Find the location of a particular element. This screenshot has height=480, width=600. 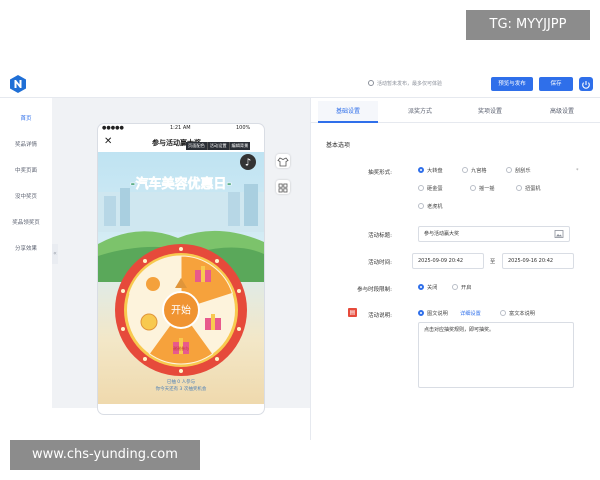

ctx-edit-background: 编辑背景 is located at coordinates (240, 146).